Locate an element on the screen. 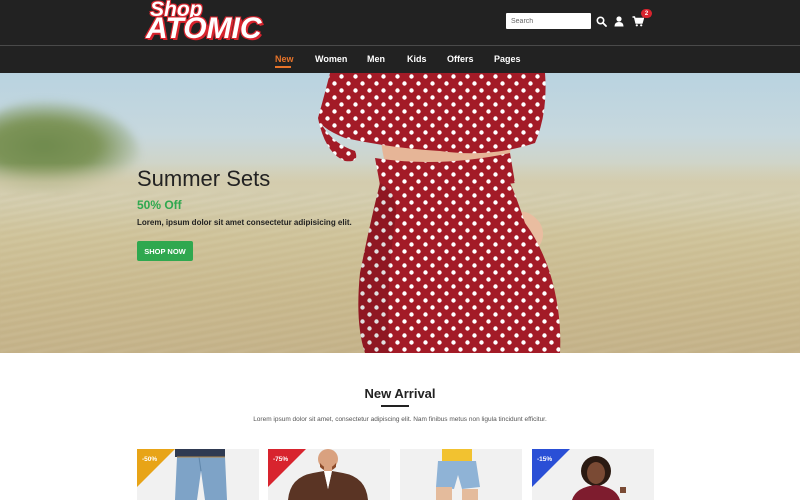 The width and height of the screenshot is (800, 500). hero-title: Summer Sets is located at coordinates (204, 178).